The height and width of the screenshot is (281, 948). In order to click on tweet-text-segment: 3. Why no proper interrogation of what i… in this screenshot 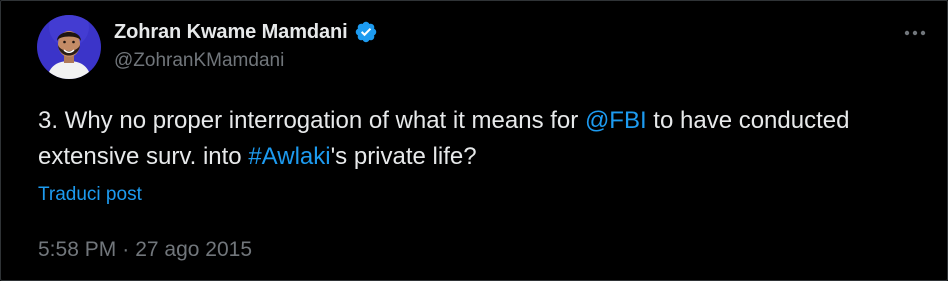, I will do `click(311, 120)`.